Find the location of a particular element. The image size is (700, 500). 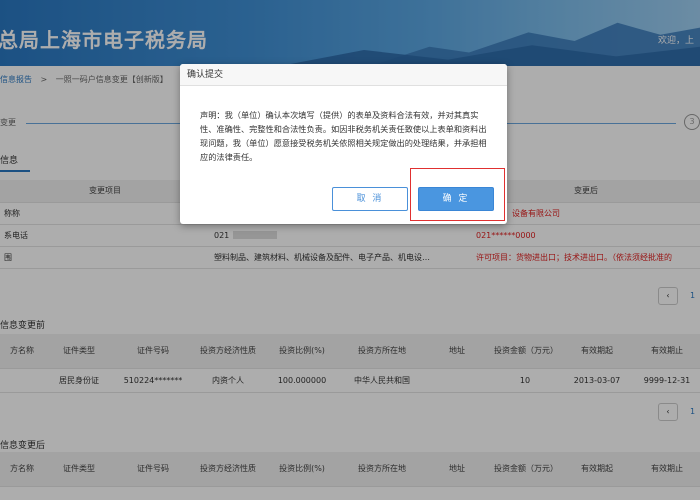

dialog-title: 确认提交 is located at coordinates (343, 75).